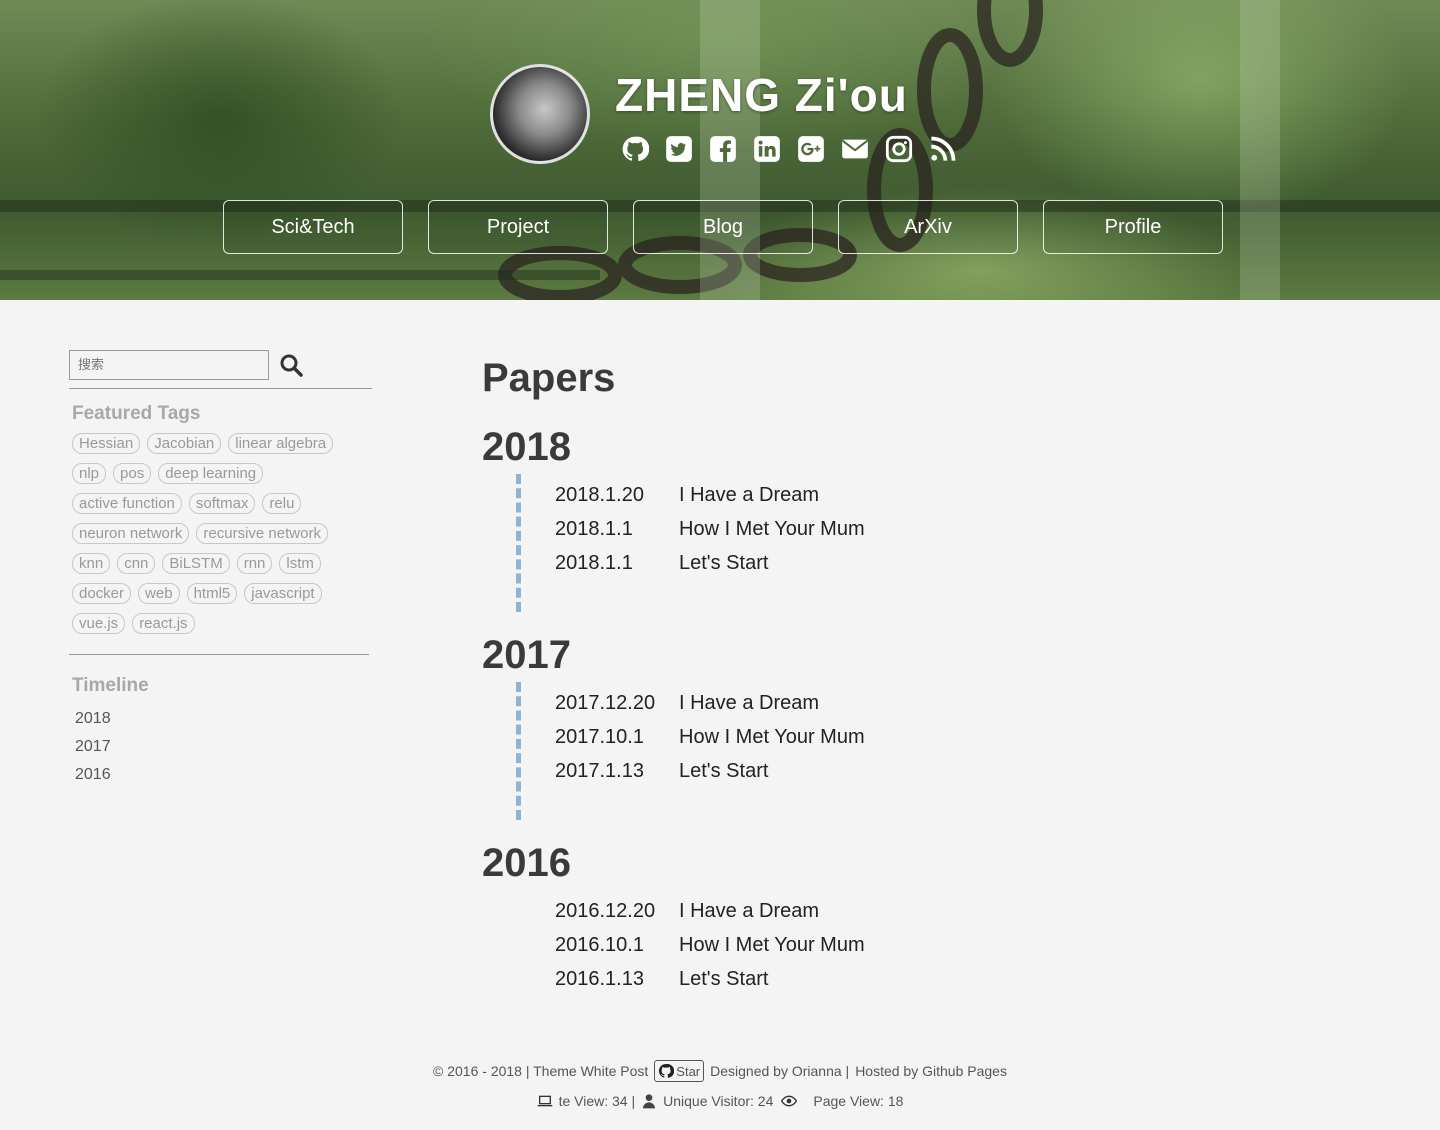 This screenshot has height=1130, width=1440. I want to click on google-plus-icon, so click(811, 149).